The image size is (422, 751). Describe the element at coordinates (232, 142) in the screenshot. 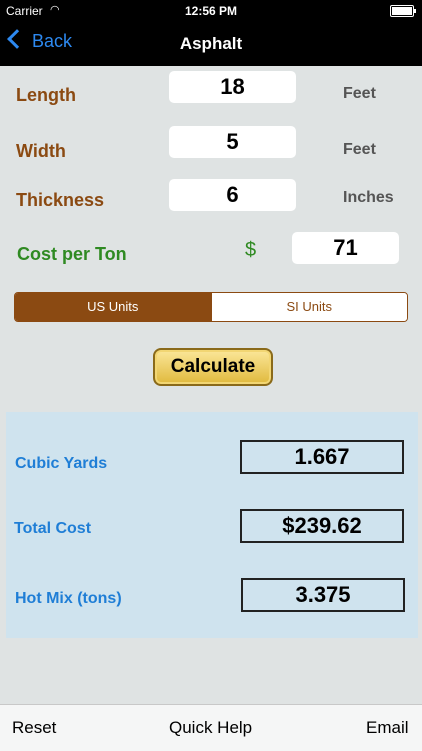

I see `width-field: 5` at that location.